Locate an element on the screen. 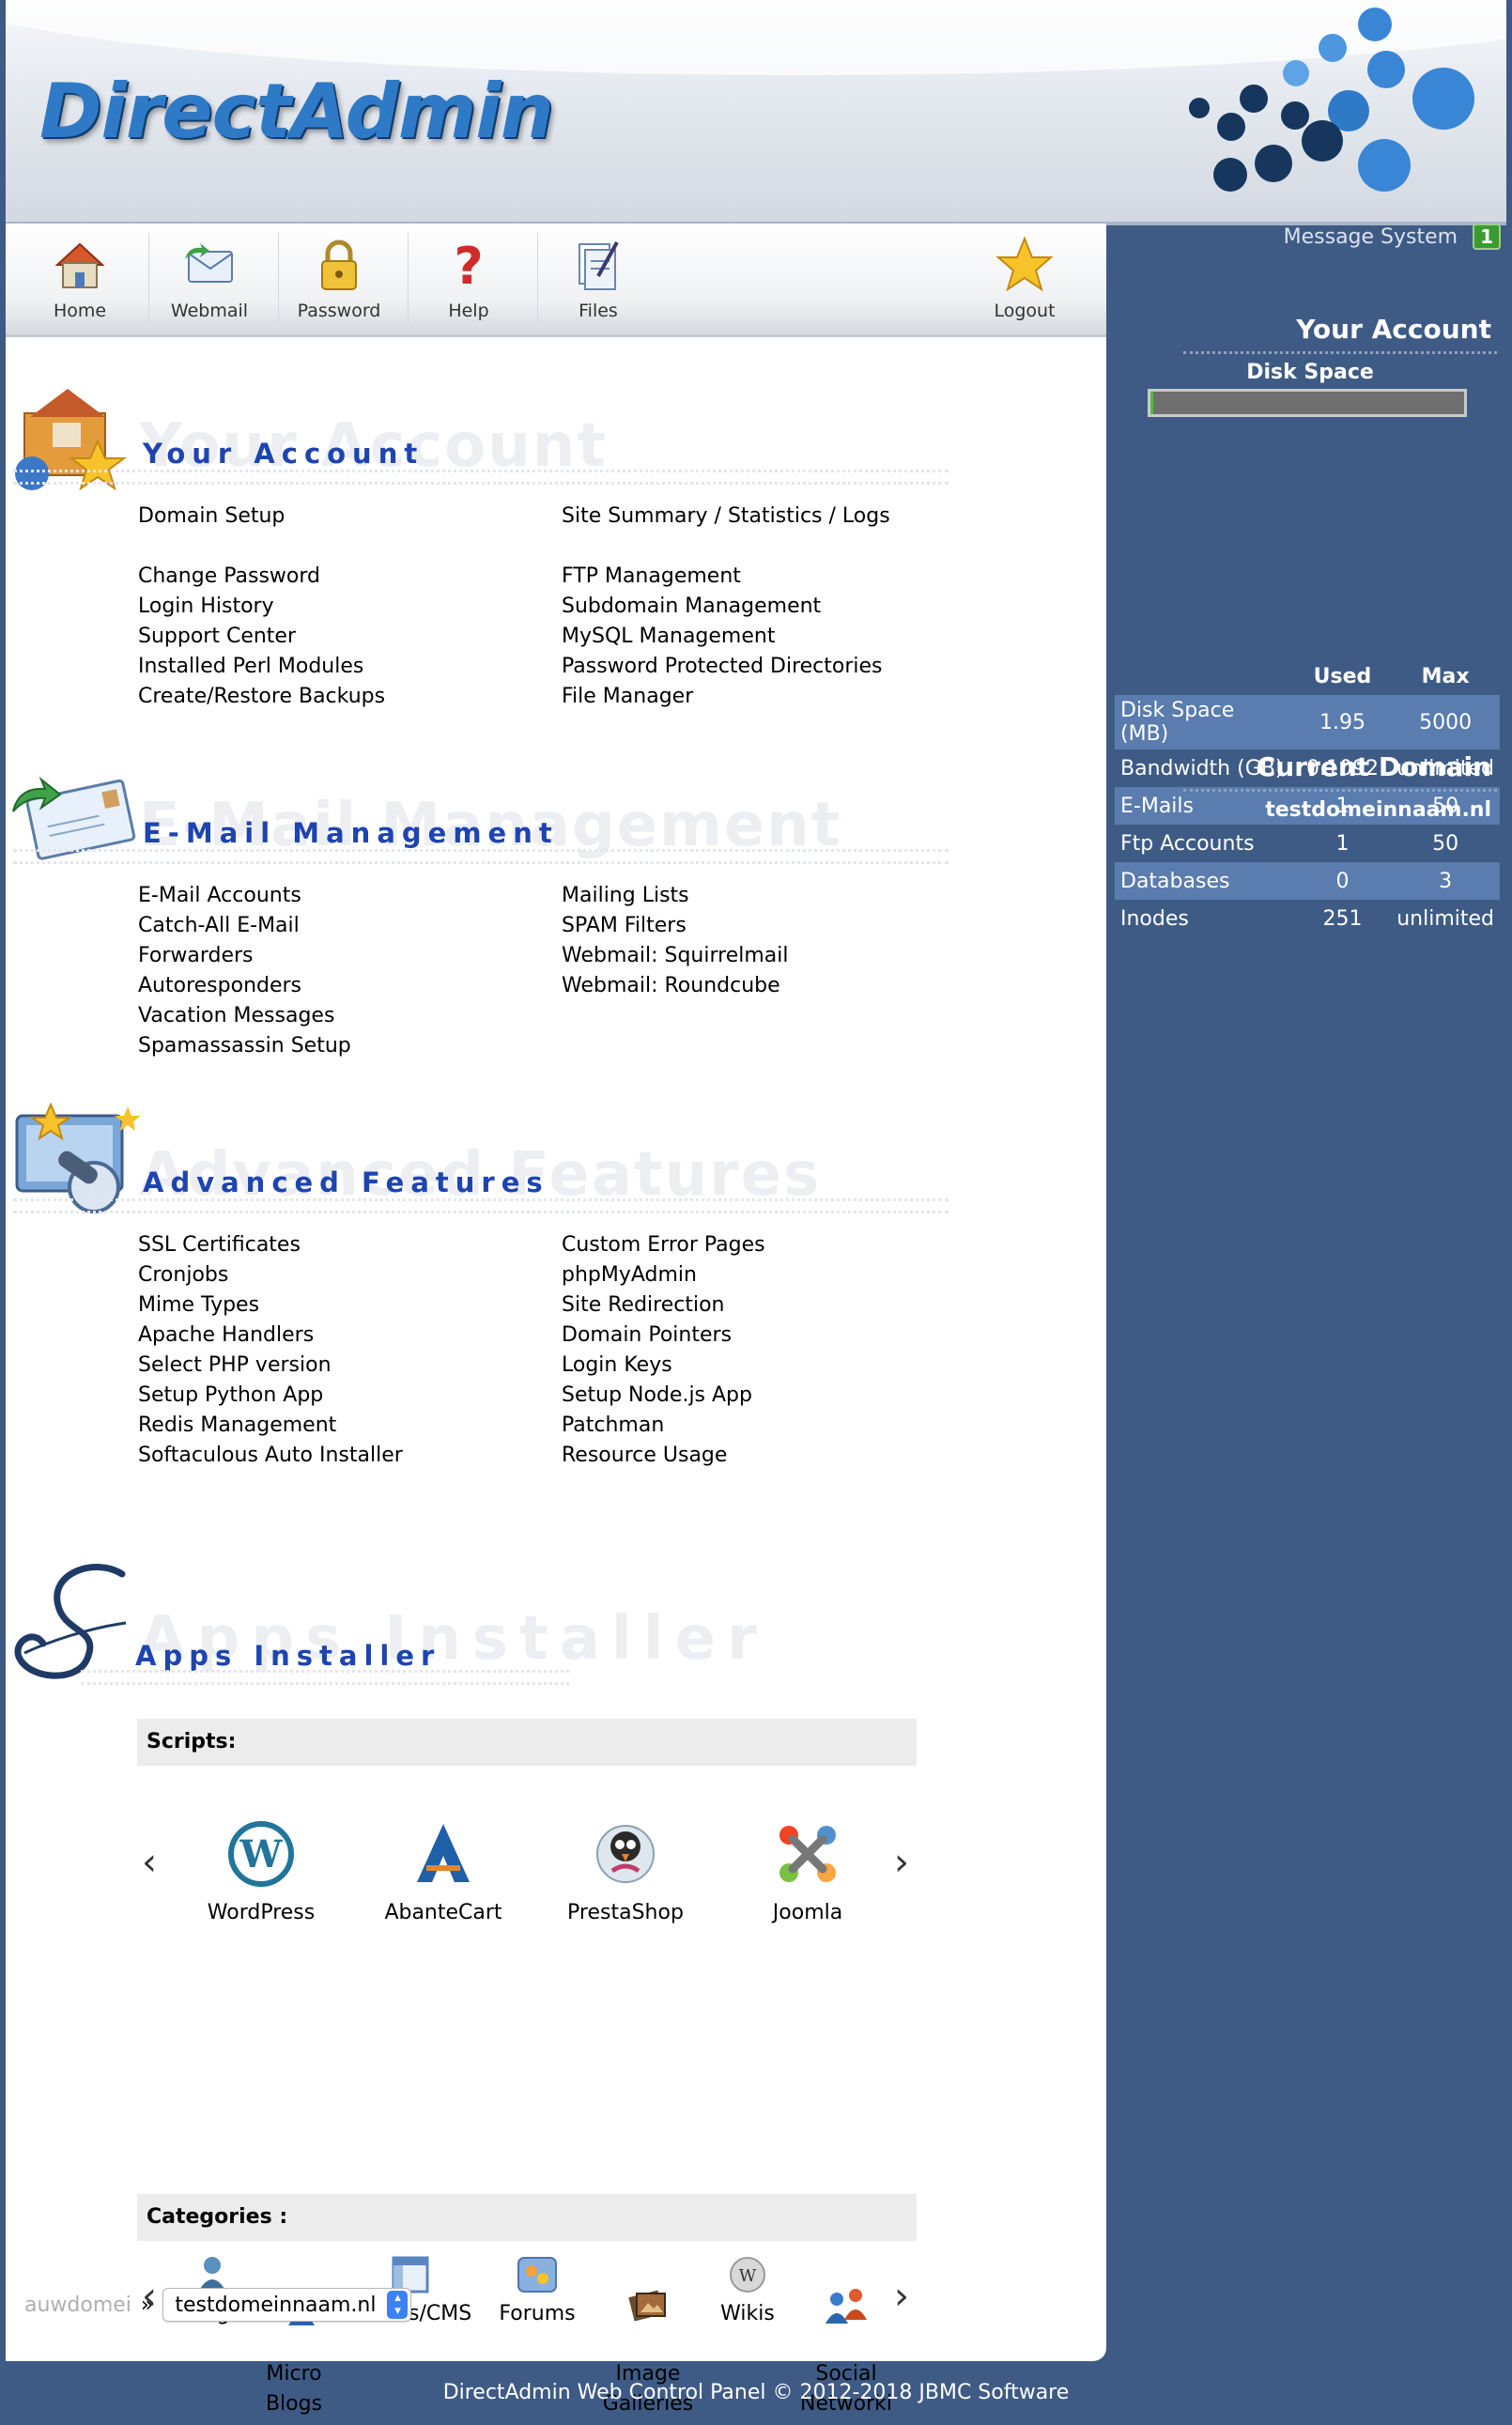  script-wordpress: W WordPress is located at coordinates (261, 1871).